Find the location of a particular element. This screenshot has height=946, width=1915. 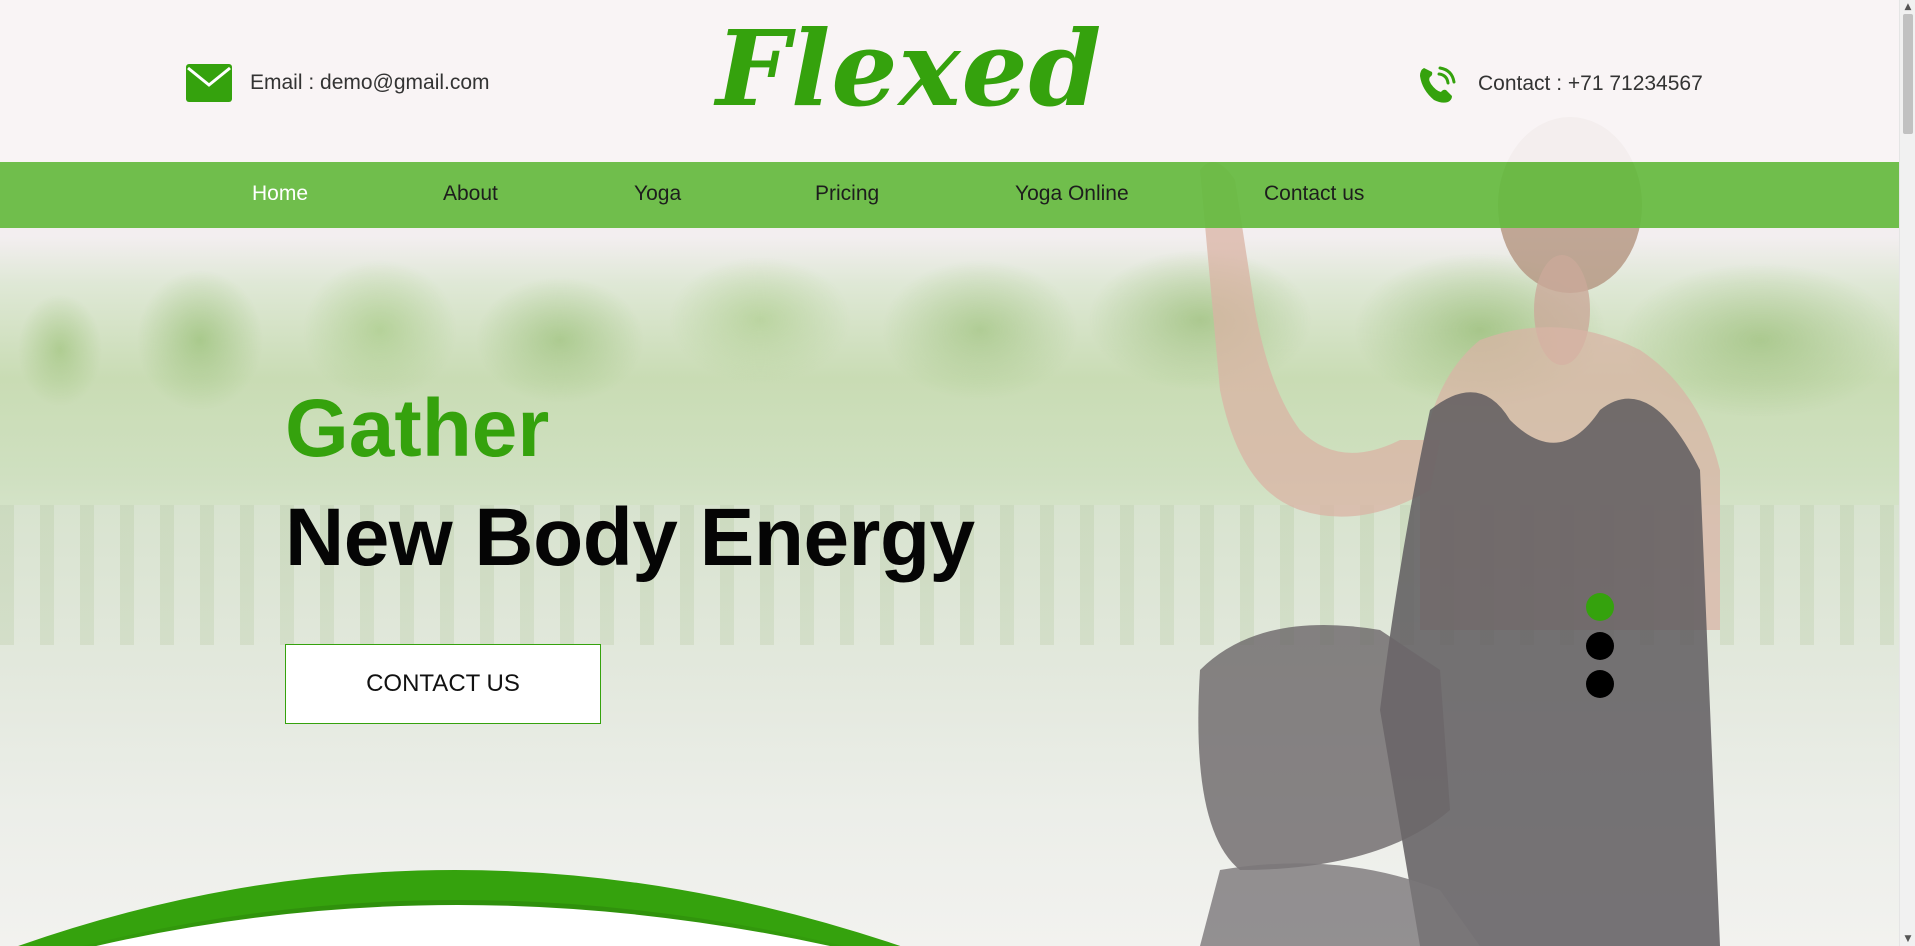

scroll-up-arrow-icon: ▲ is located at coordinates (1907, 7).